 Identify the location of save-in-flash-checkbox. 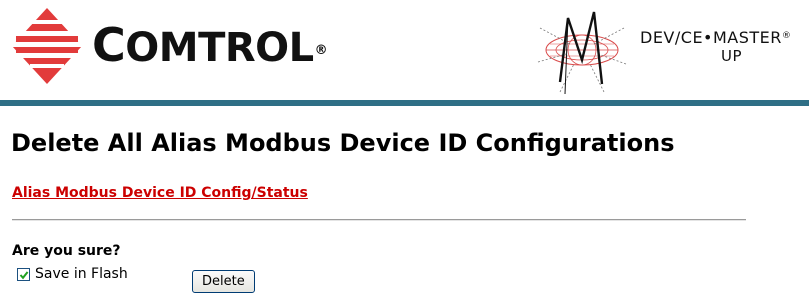
(23, 274).